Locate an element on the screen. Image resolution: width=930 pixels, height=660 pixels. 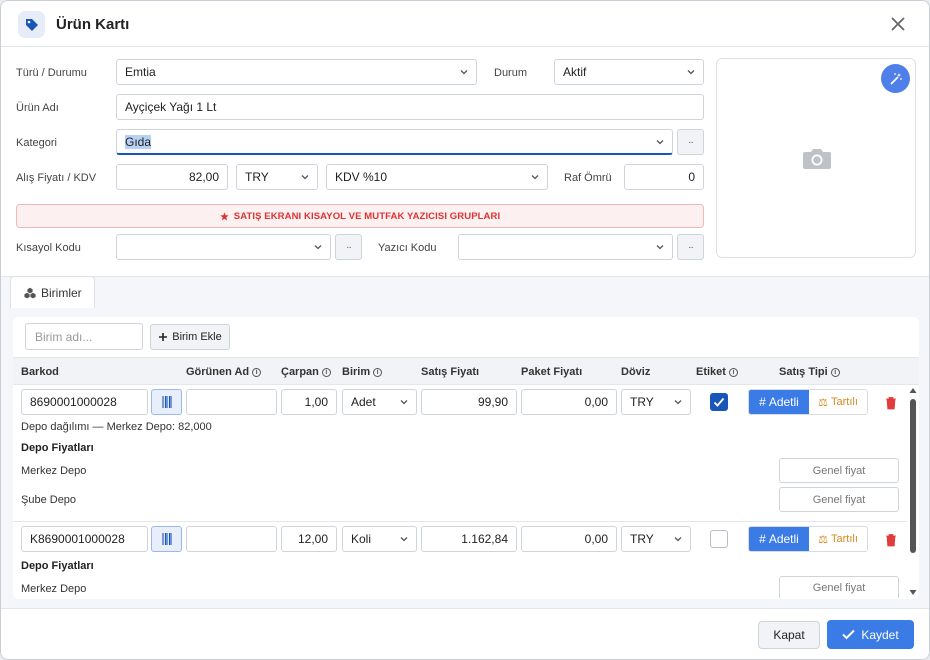
hash-icon: # is located at coordinates (762, 539).